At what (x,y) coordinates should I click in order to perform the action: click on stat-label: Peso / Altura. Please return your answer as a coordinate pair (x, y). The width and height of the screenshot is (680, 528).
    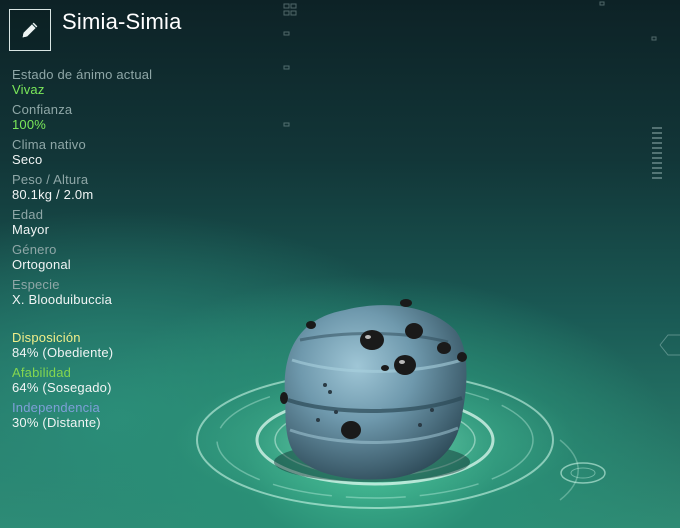
    Looking at the image, I should click on (50, 179).